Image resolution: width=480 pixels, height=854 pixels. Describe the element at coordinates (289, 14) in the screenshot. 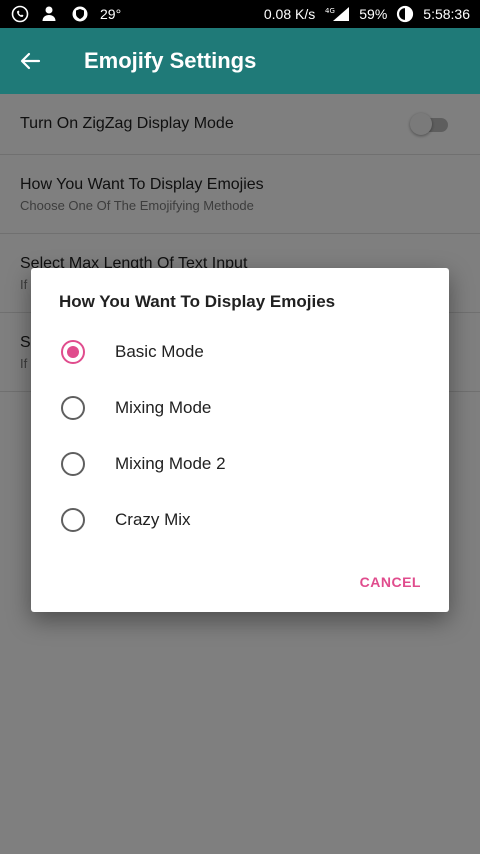

I see `network-speed: 0.08 K/s` at that location.